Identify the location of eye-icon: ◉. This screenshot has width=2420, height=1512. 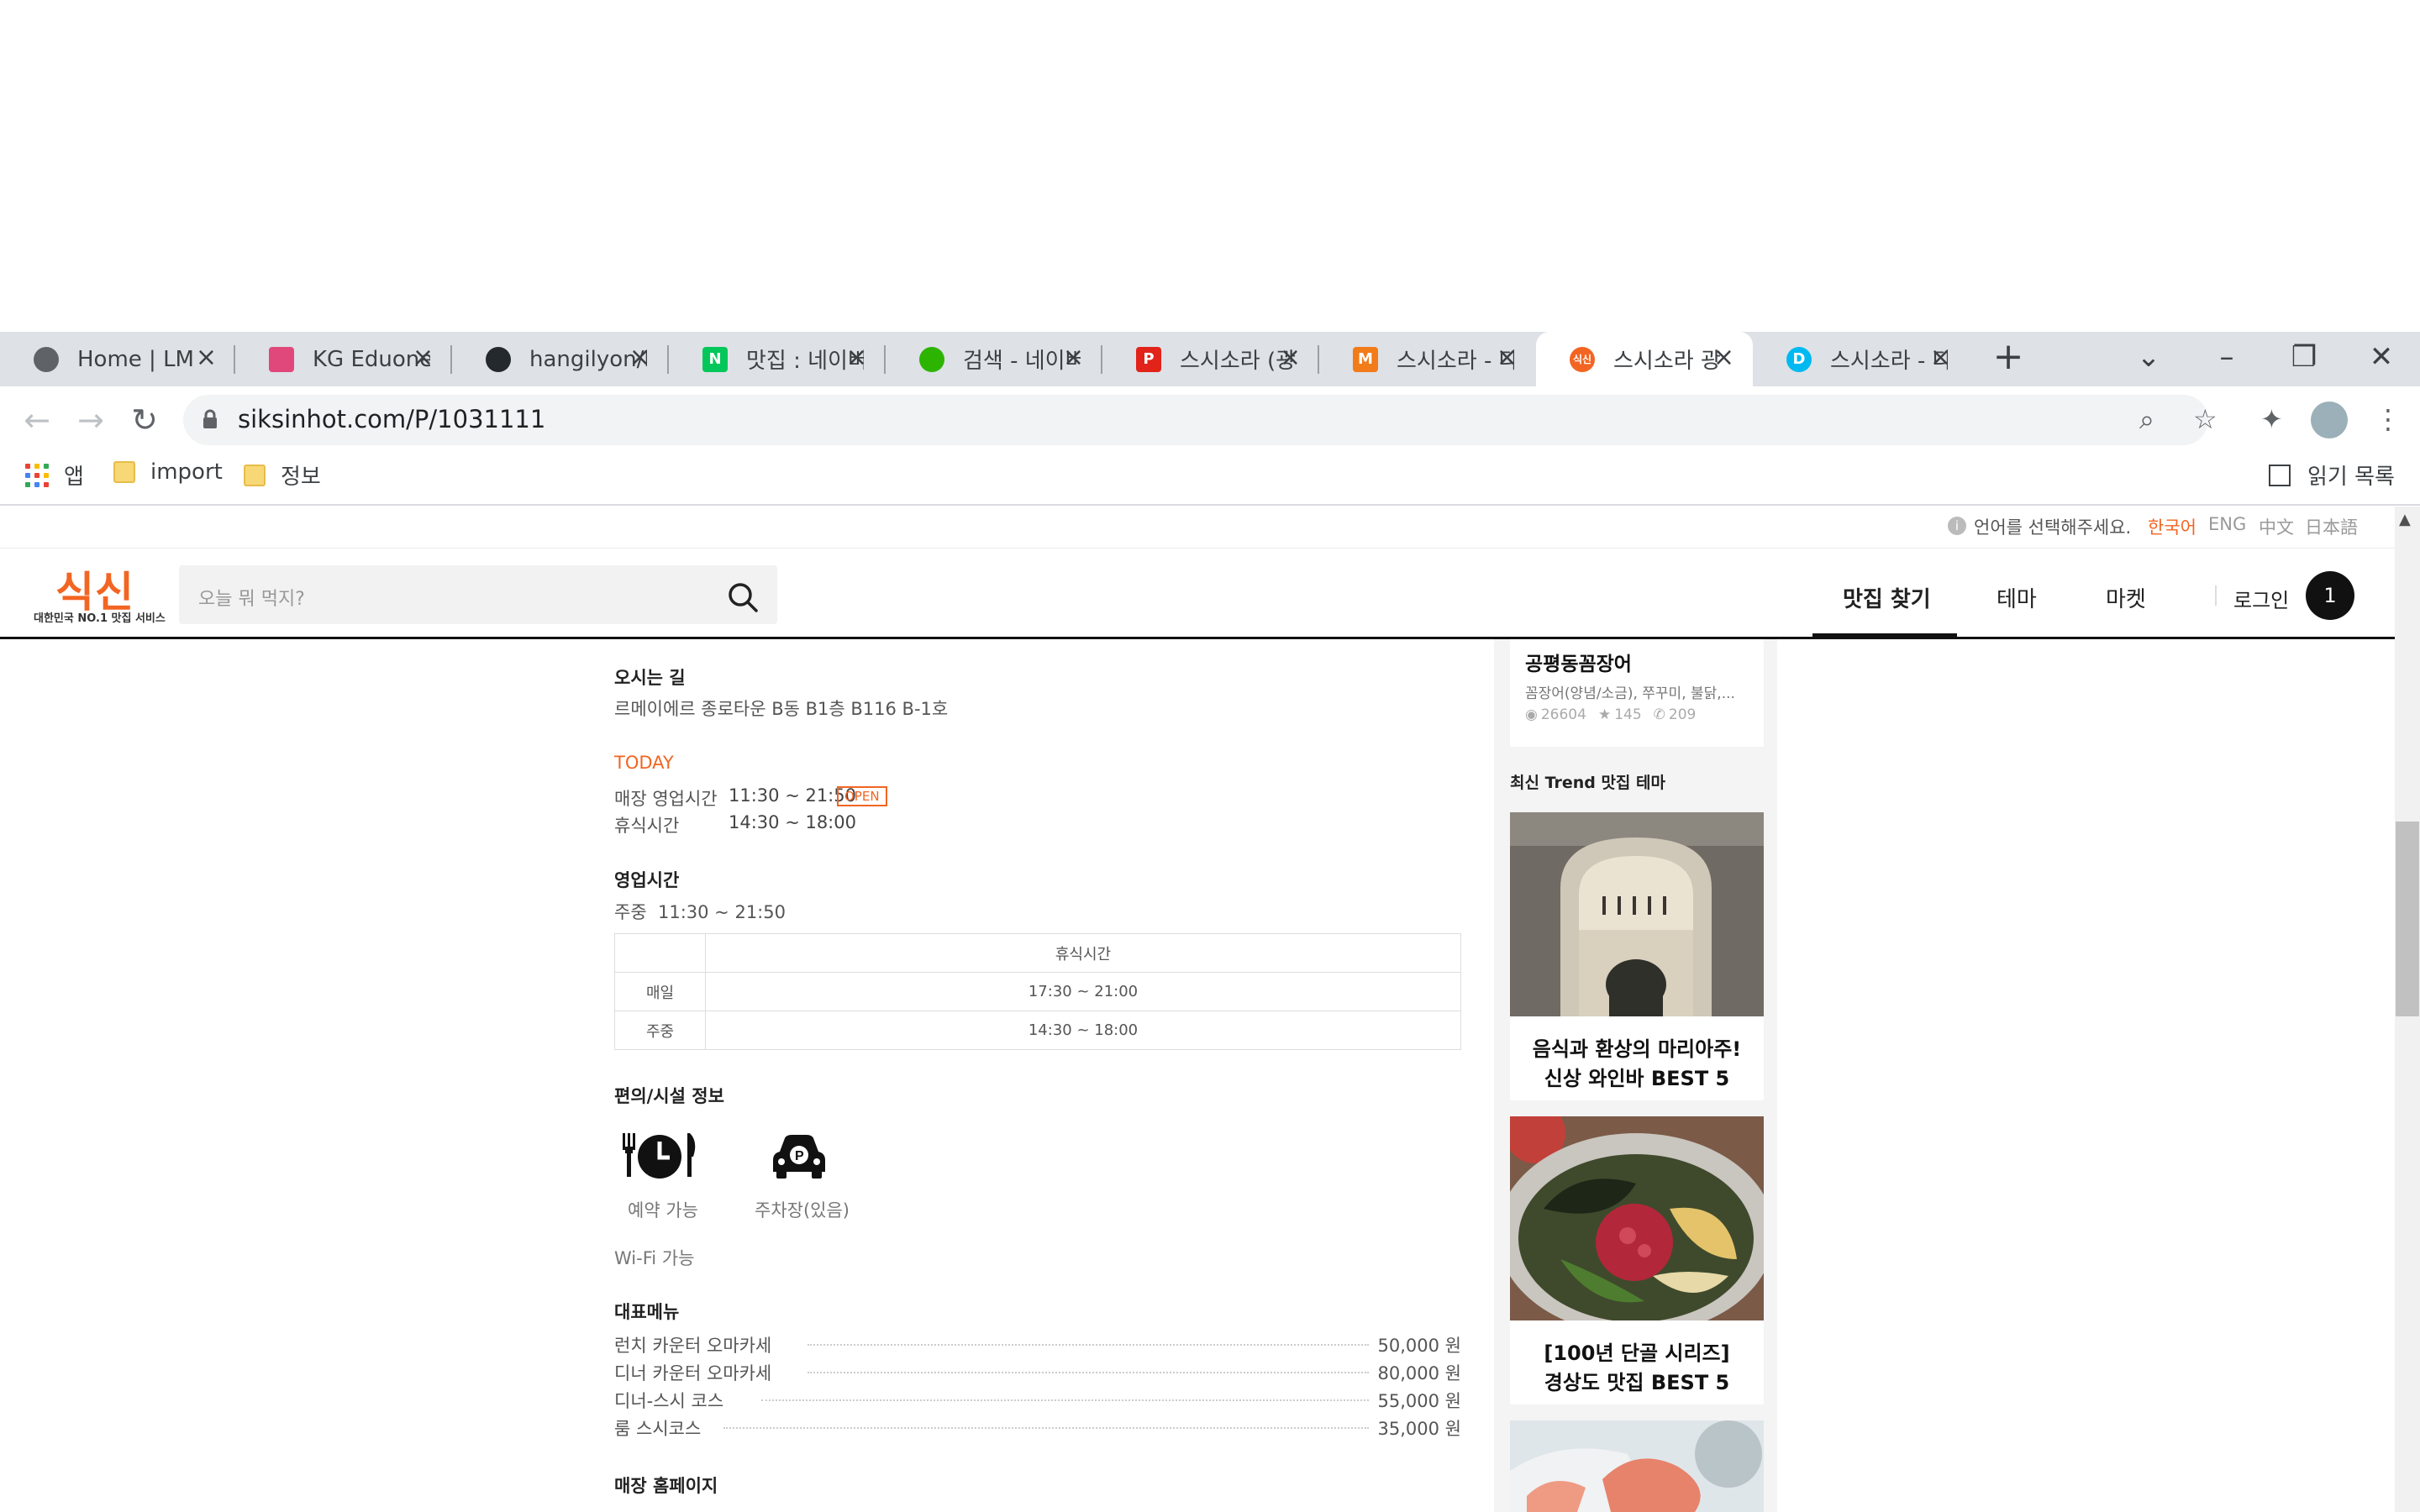
(1531, 714).